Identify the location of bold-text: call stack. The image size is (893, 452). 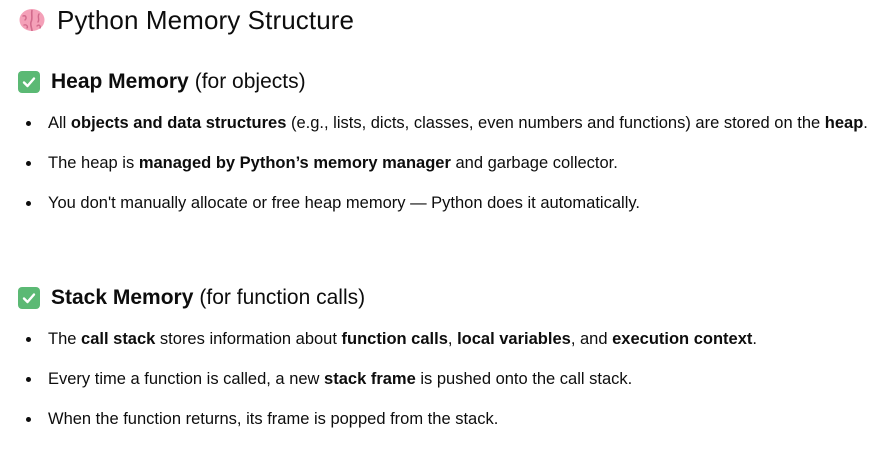
(118, 339).